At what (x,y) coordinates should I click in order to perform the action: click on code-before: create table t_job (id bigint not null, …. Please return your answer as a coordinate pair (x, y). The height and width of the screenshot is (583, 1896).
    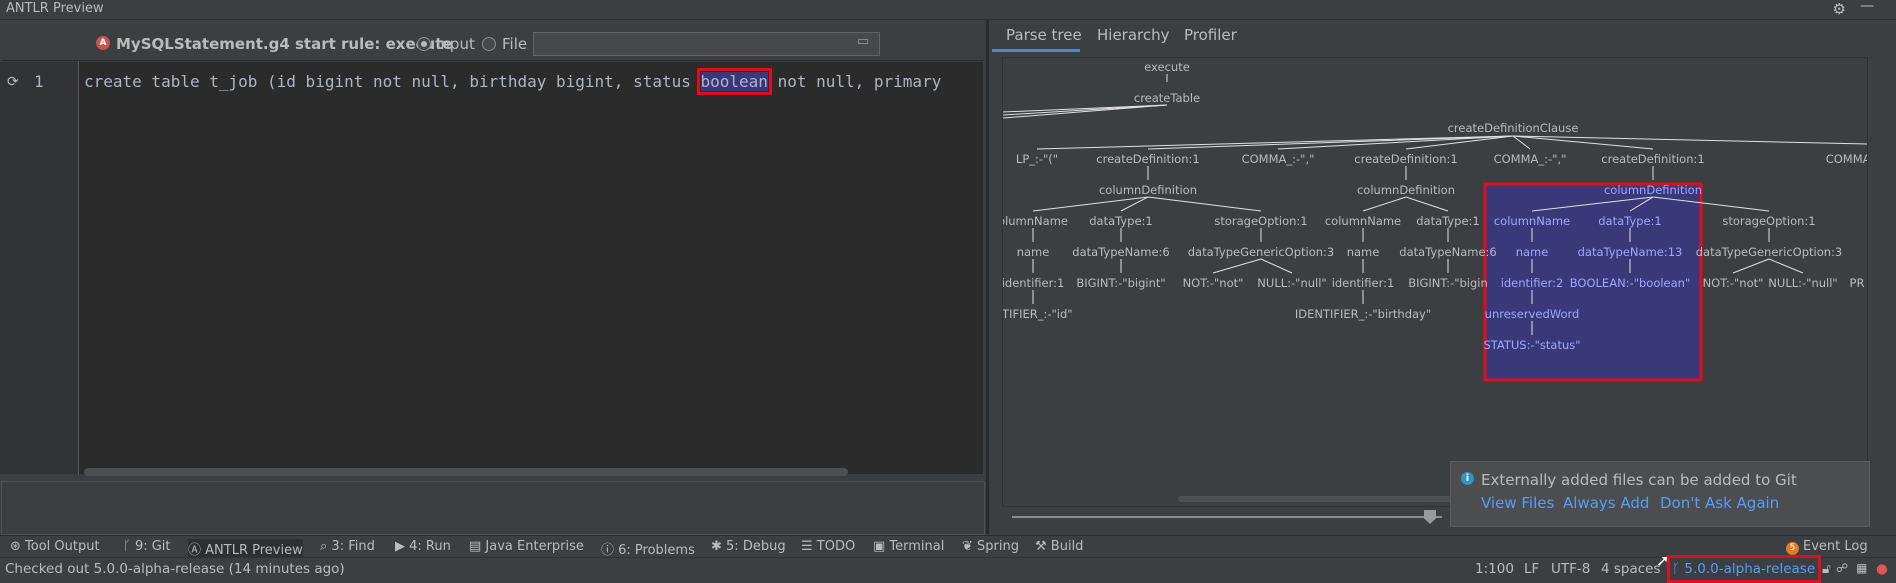
    Looking at the image, I should click on (392, 81).